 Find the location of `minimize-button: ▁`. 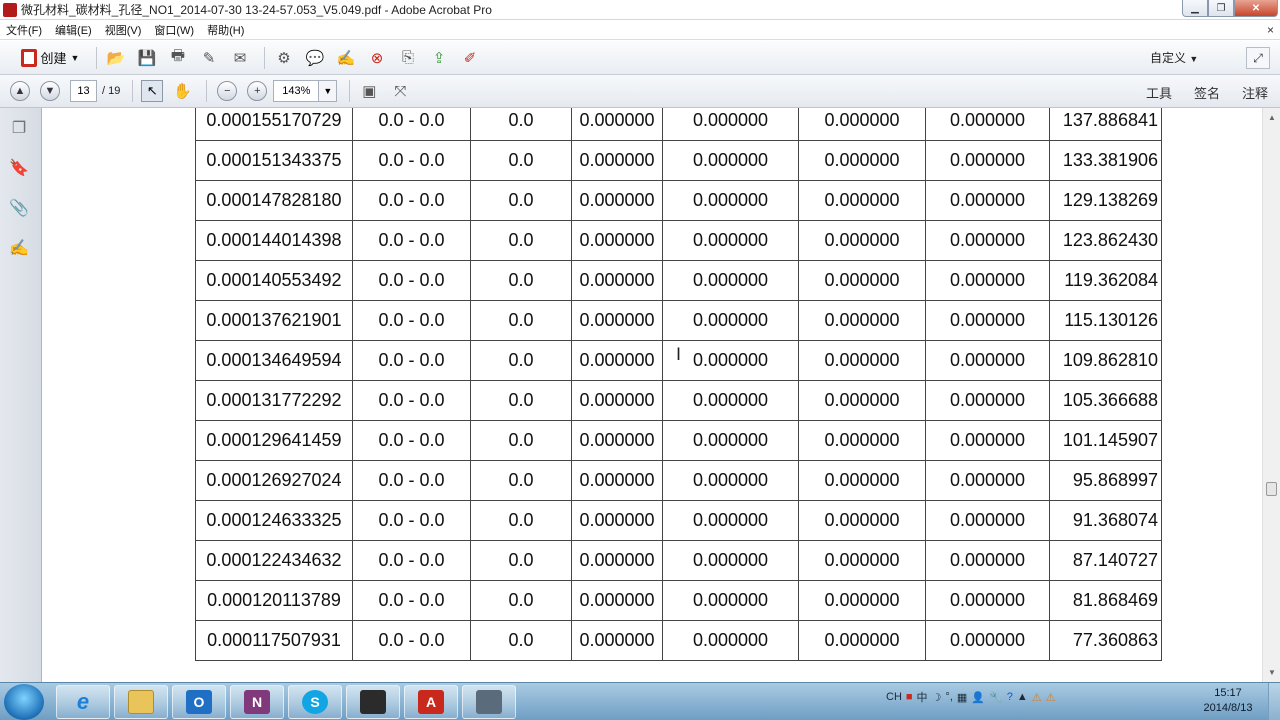

minimize-button: ▁ is located at coordinates (1195, 8).